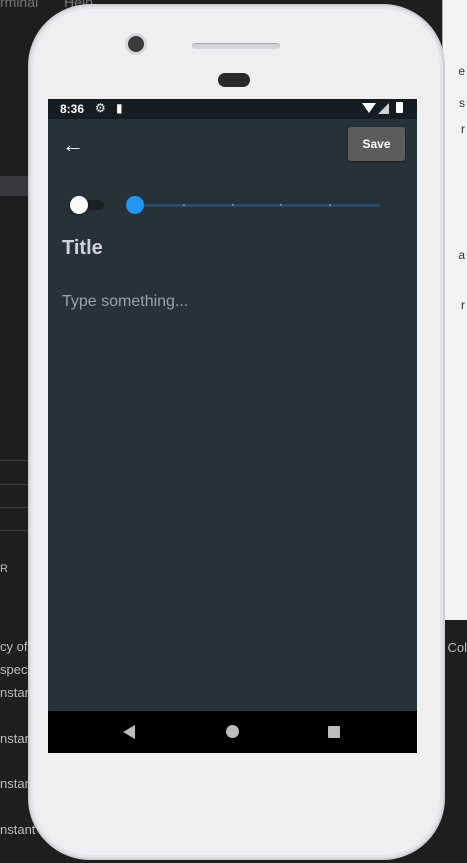 This screenshot has width=467, height=863. Describe the element at coordinates (232, 248) in the screenshot. I see `title-input: Title` at that location.